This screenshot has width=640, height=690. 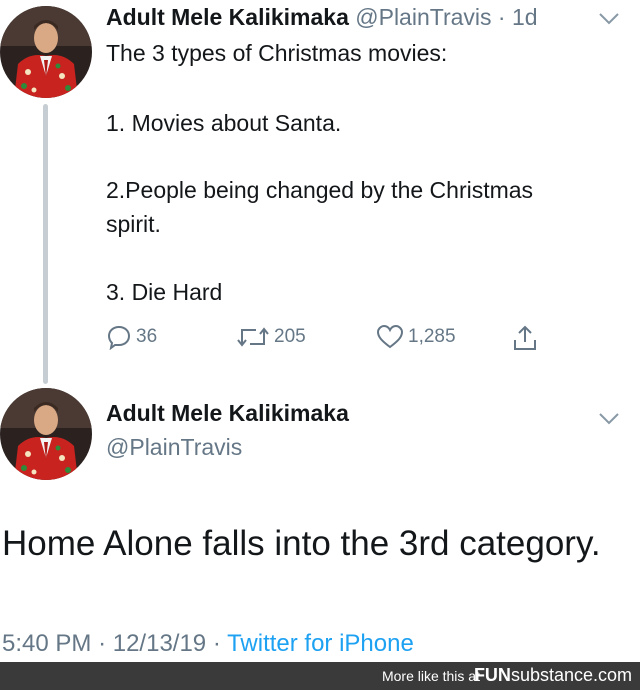 I want to click on brand-bold: FUN, so click(x=492, y=675).